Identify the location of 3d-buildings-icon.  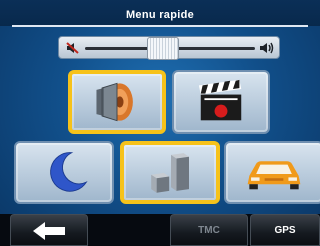
(170, 173).